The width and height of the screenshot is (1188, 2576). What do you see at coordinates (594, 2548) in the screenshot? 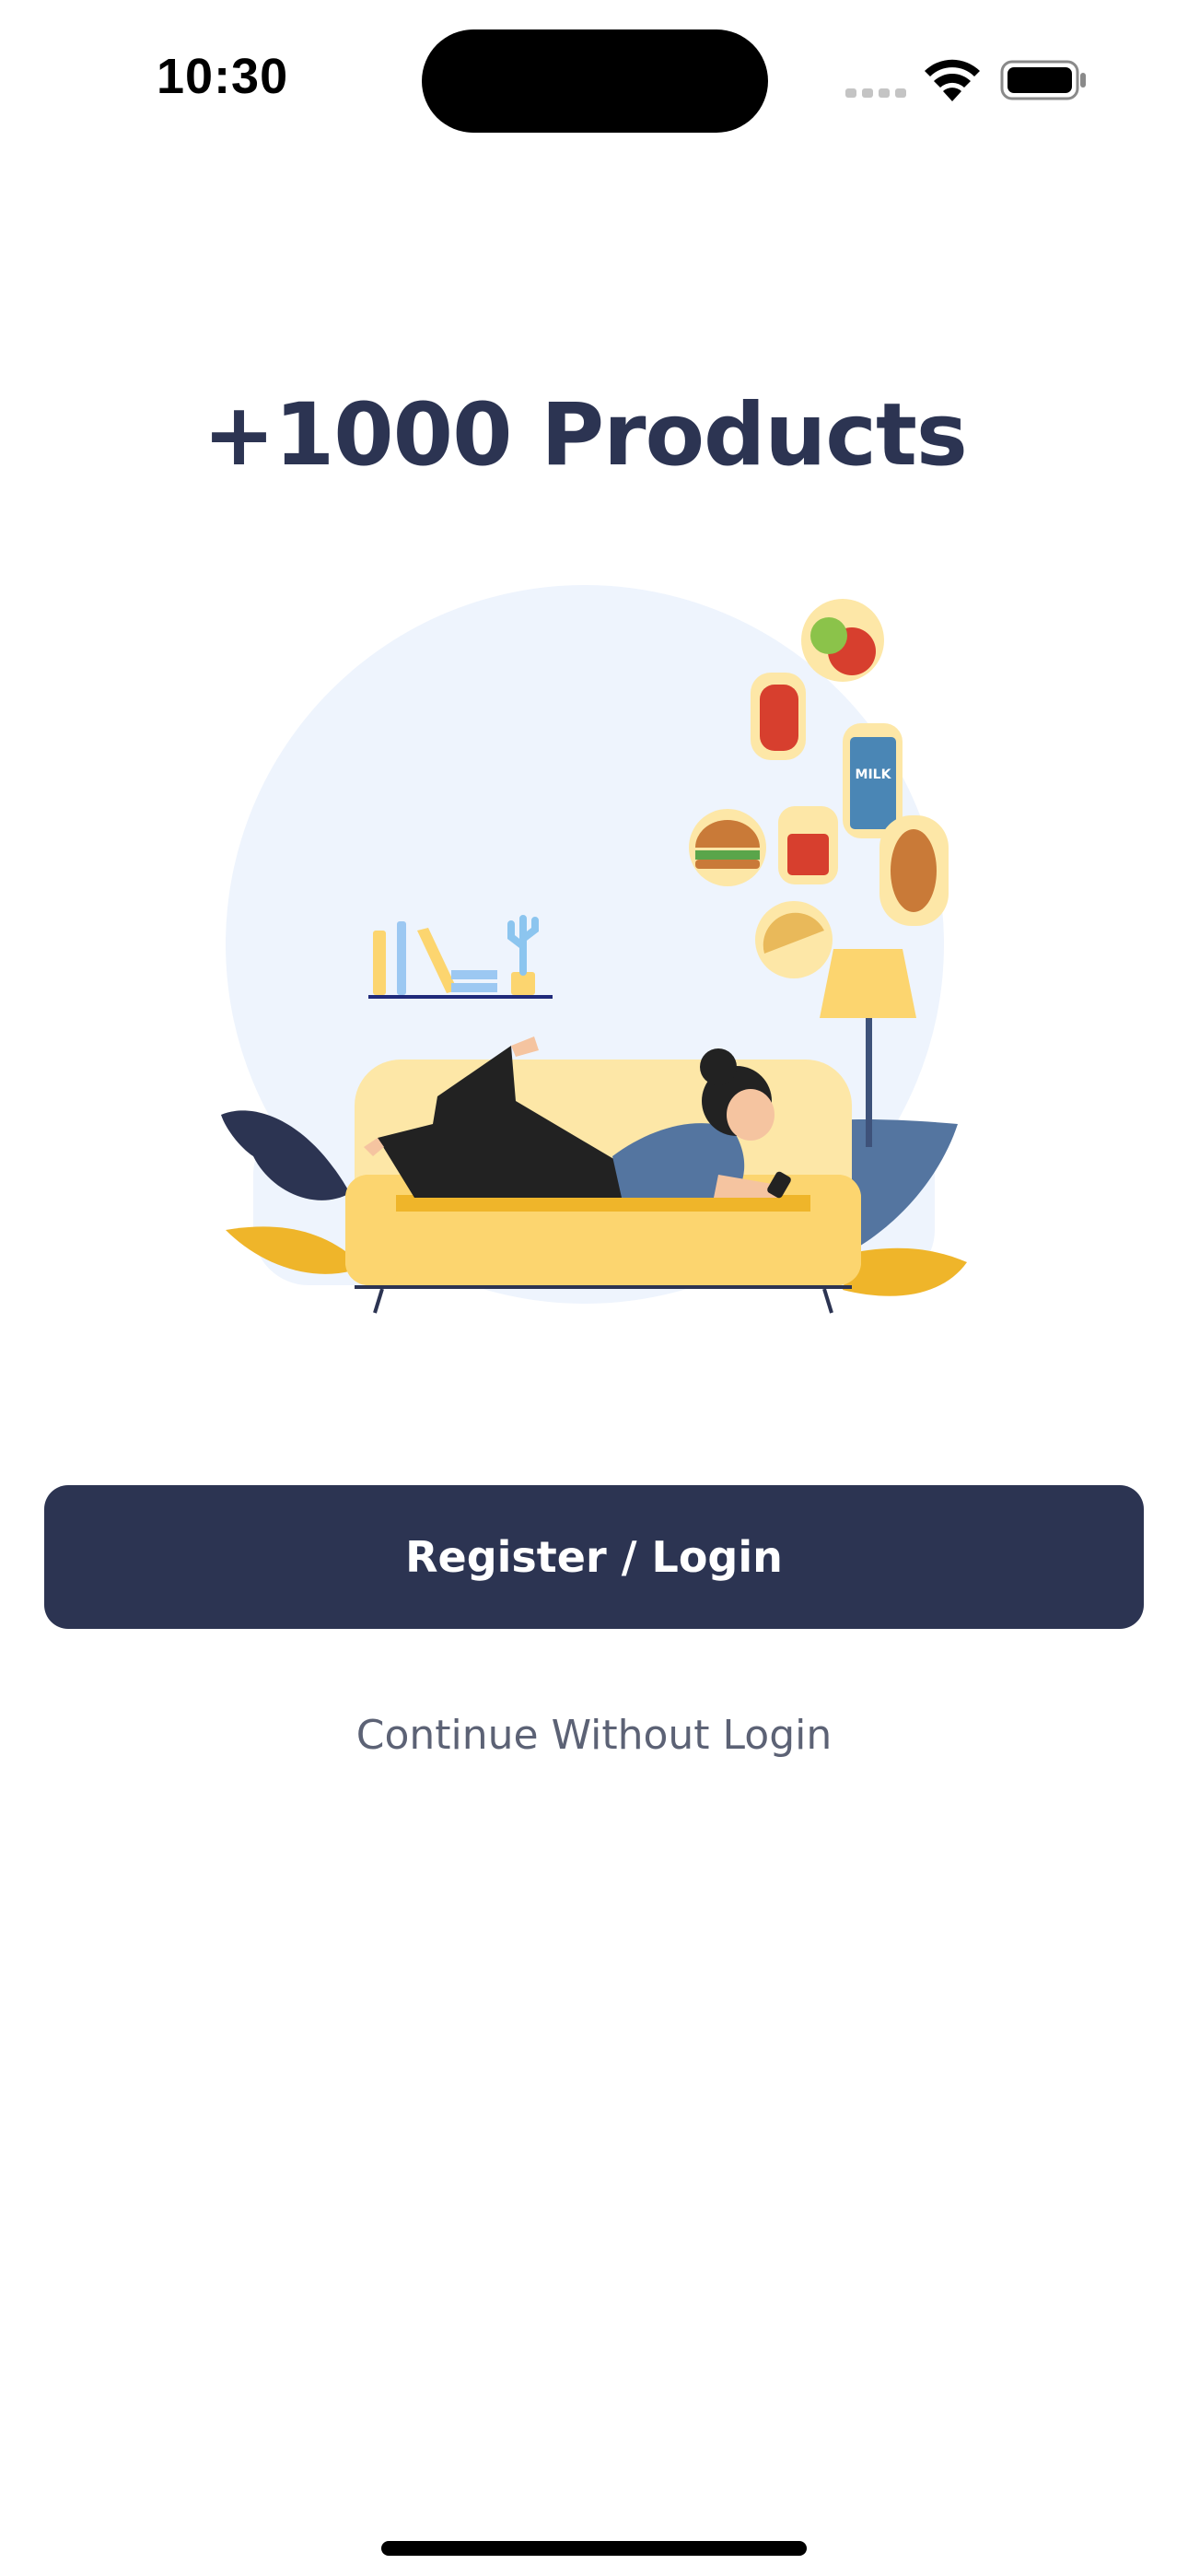
I see `home-indicator` at bounding box center [594, 2548].